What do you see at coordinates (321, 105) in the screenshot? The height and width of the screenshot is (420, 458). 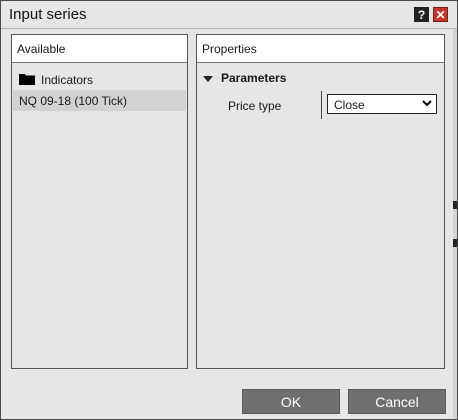 I see `property-divider` at bounding box center [321, 105].